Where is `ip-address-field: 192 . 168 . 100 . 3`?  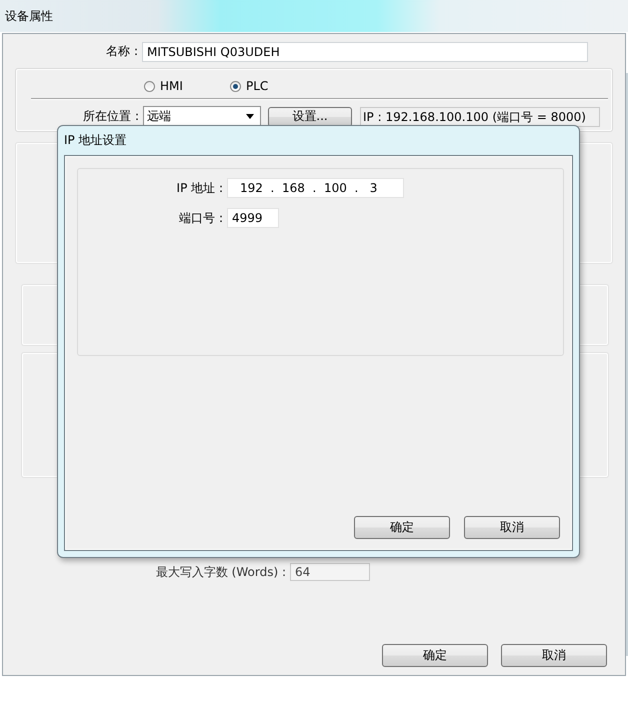 ip-address-field: 192 . 168 . 100 . 3 is located at coordinates (315, 188).